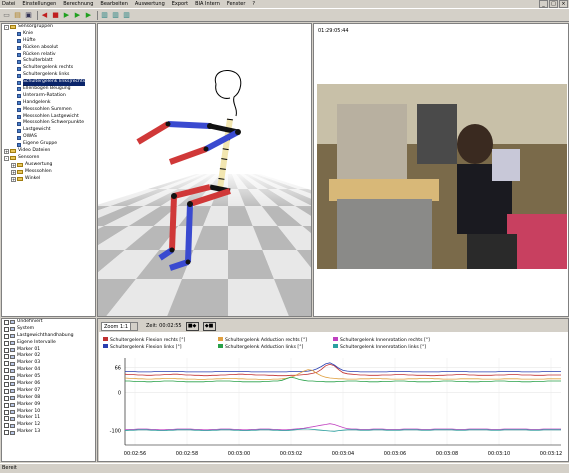 The image size is (569, 473). I want to click on tree-item: Schultergelenk links|rechts, so click(48, 83).